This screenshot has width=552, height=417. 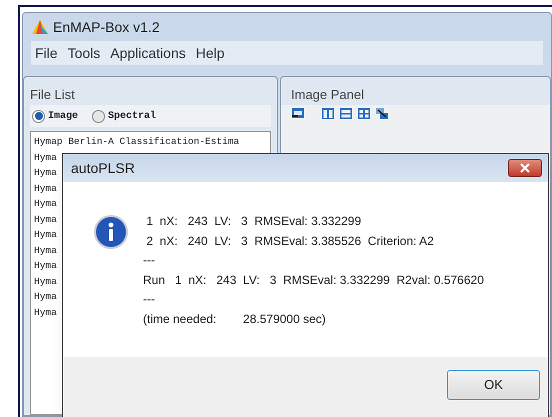 What do you see at coordinates (313, 280) in the screenshot?
I see `message-line: Run 1 nX: 243 LV: 3 RMSEval: 3.332299 R2val: 0.576620` at bounding box center [313, 280].